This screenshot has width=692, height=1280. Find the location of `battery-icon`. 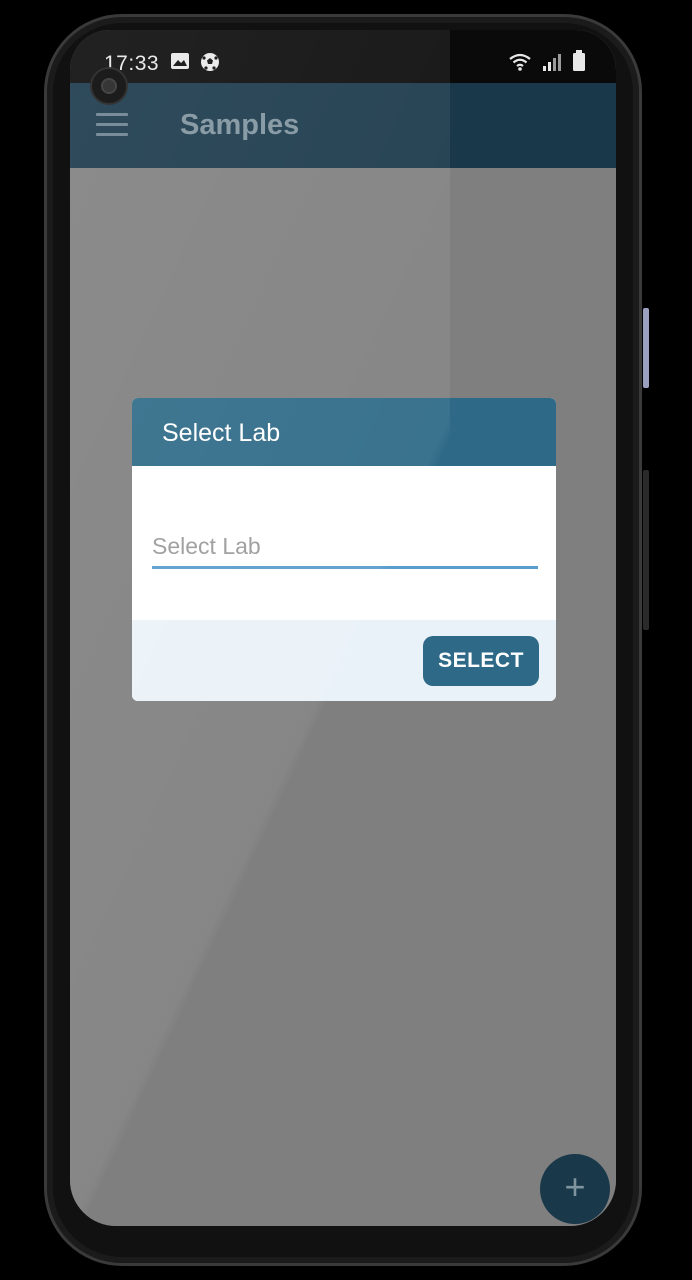

battery-icon is located at coordinates (579, 60).